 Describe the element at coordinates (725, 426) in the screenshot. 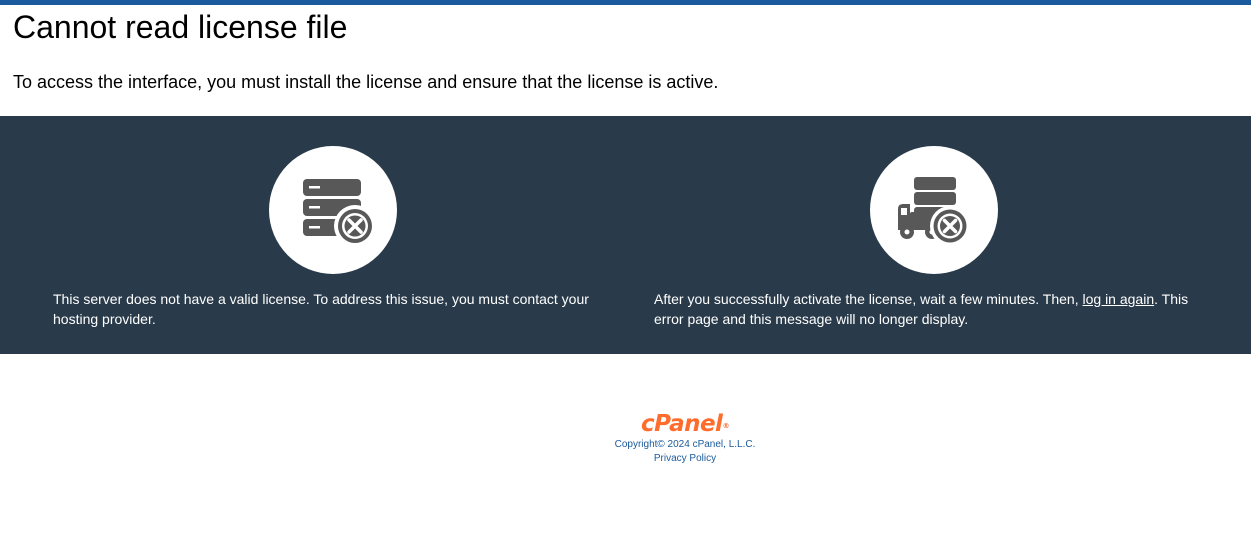

I see `registered-mark: ®` at that location.